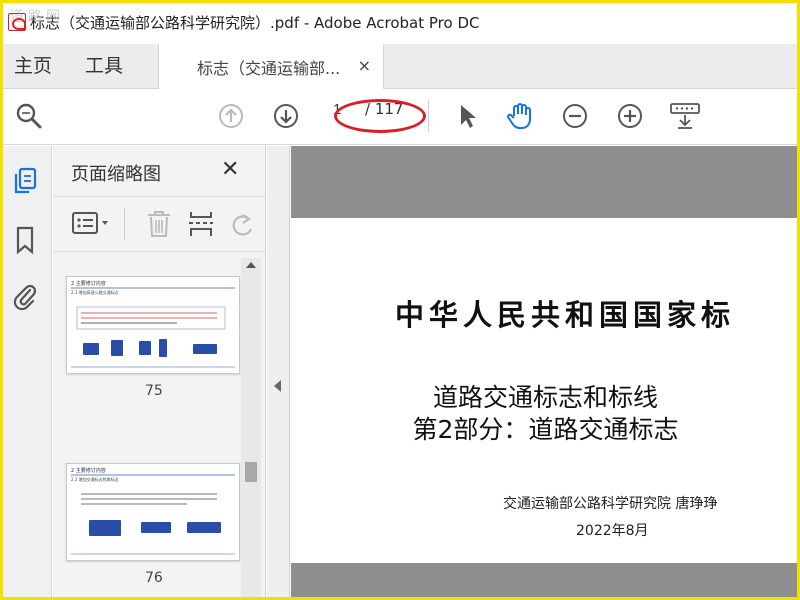  Describe the element at coordinates (575, 116) in the screenshot. I see `zoom-out-icon` at that location.